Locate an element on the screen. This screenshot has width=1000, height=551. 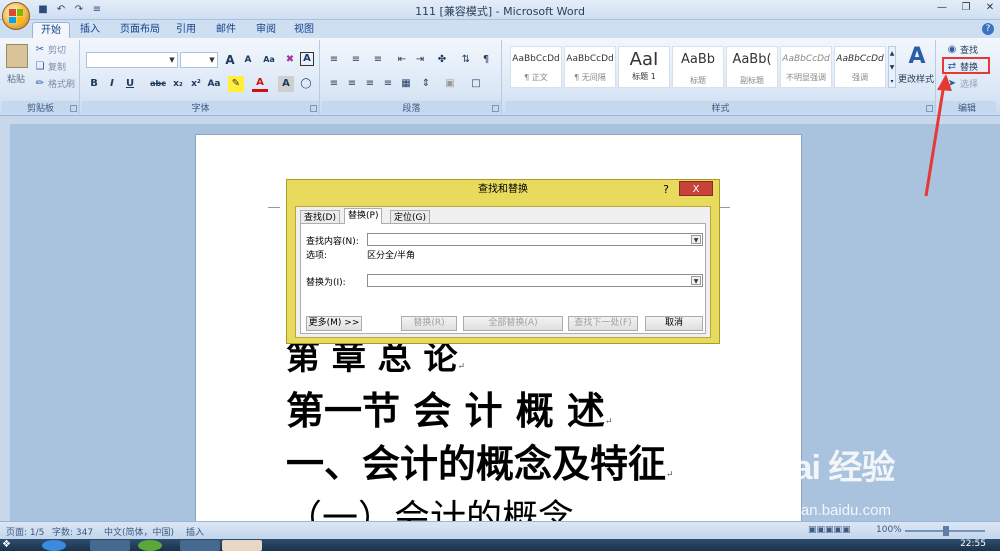
bullets-icon: ≡ is located at coordinates (334, 60).